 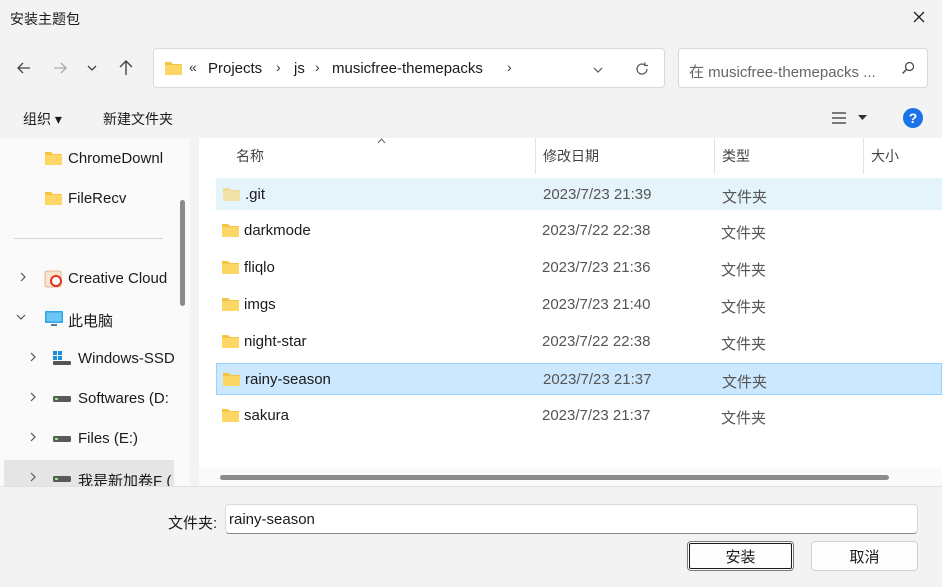 What do you see at coordinates (97, 198) in the screenshot?
I see `sidebar-item-label: FileRecv` at bounding box center [97, 198].